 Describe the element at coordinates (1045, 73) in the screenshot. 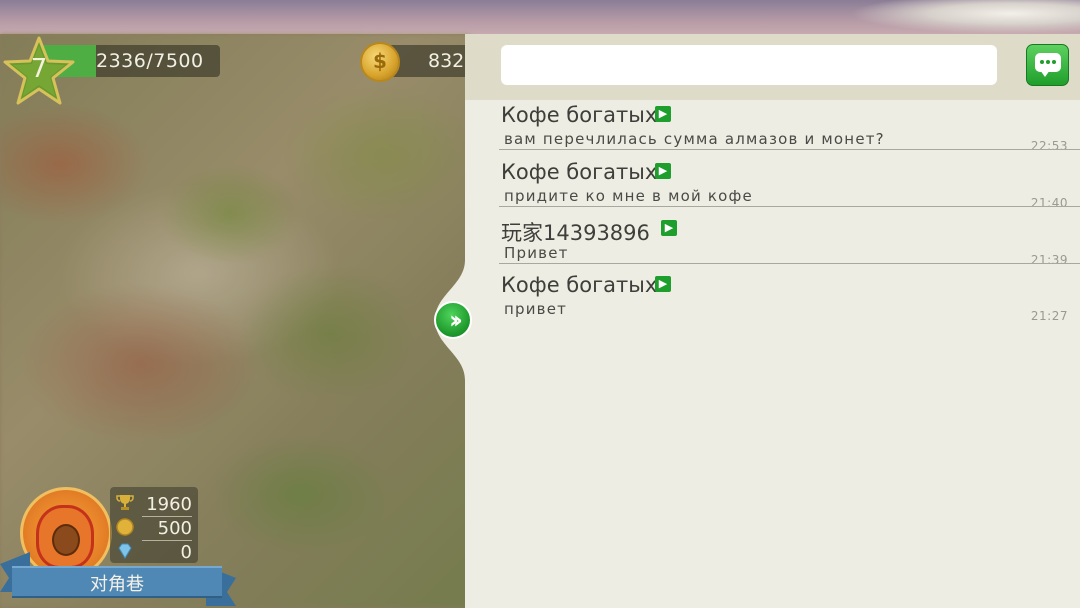

I see `chat-bubble-tail` at that location.